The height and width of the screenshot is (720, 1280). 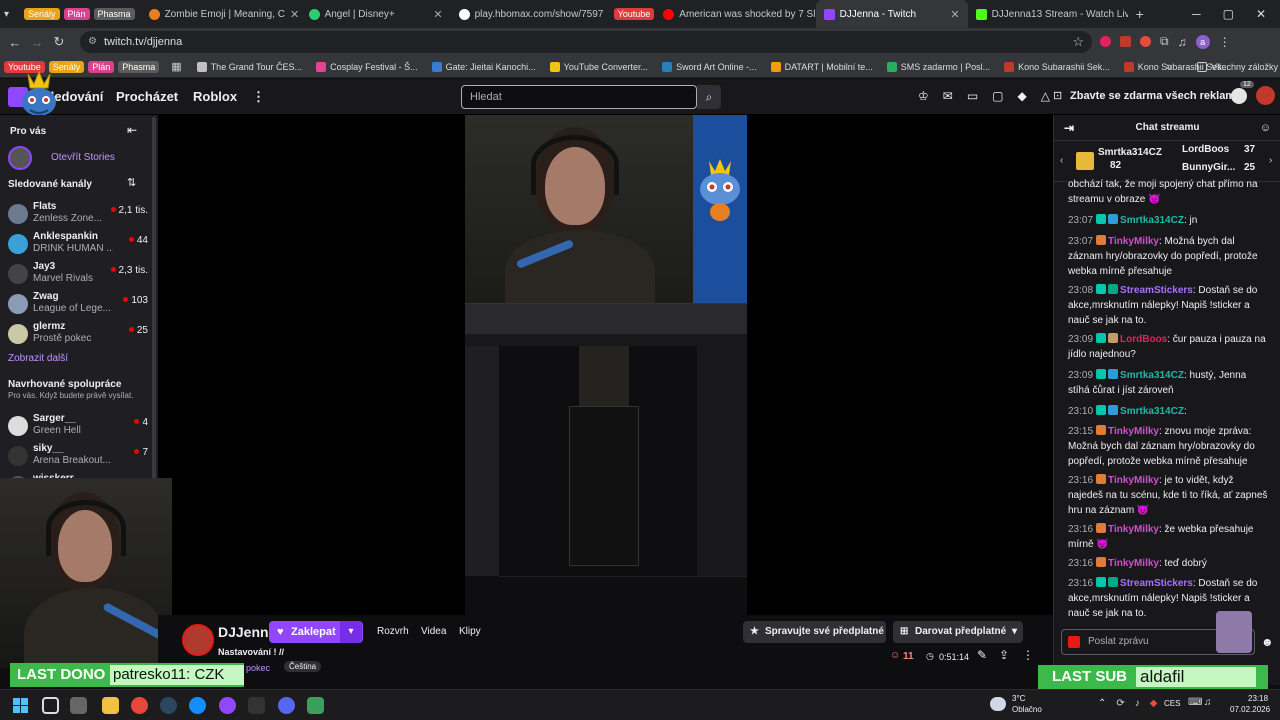 What do you see at coordinates (198, 640) in the screenshot?
I see `channel-avatar` at bounding box center [198, 640].